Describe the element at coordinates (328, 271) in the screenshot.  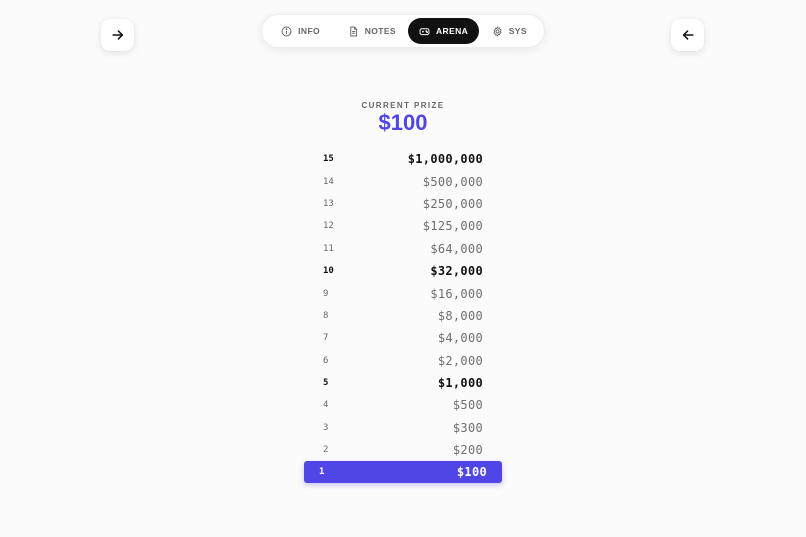
I see `rung-level: 10` at that location.